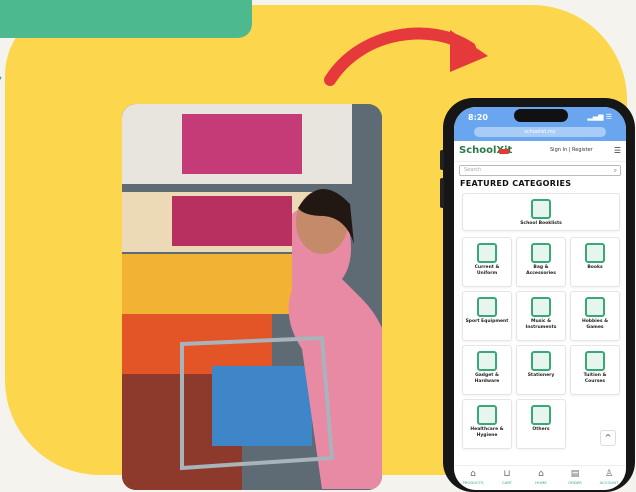 Image resolution: width=636 pixels, height=492 pixels. I want to click on category-card: Hobbies & Games, so click(595, 316).